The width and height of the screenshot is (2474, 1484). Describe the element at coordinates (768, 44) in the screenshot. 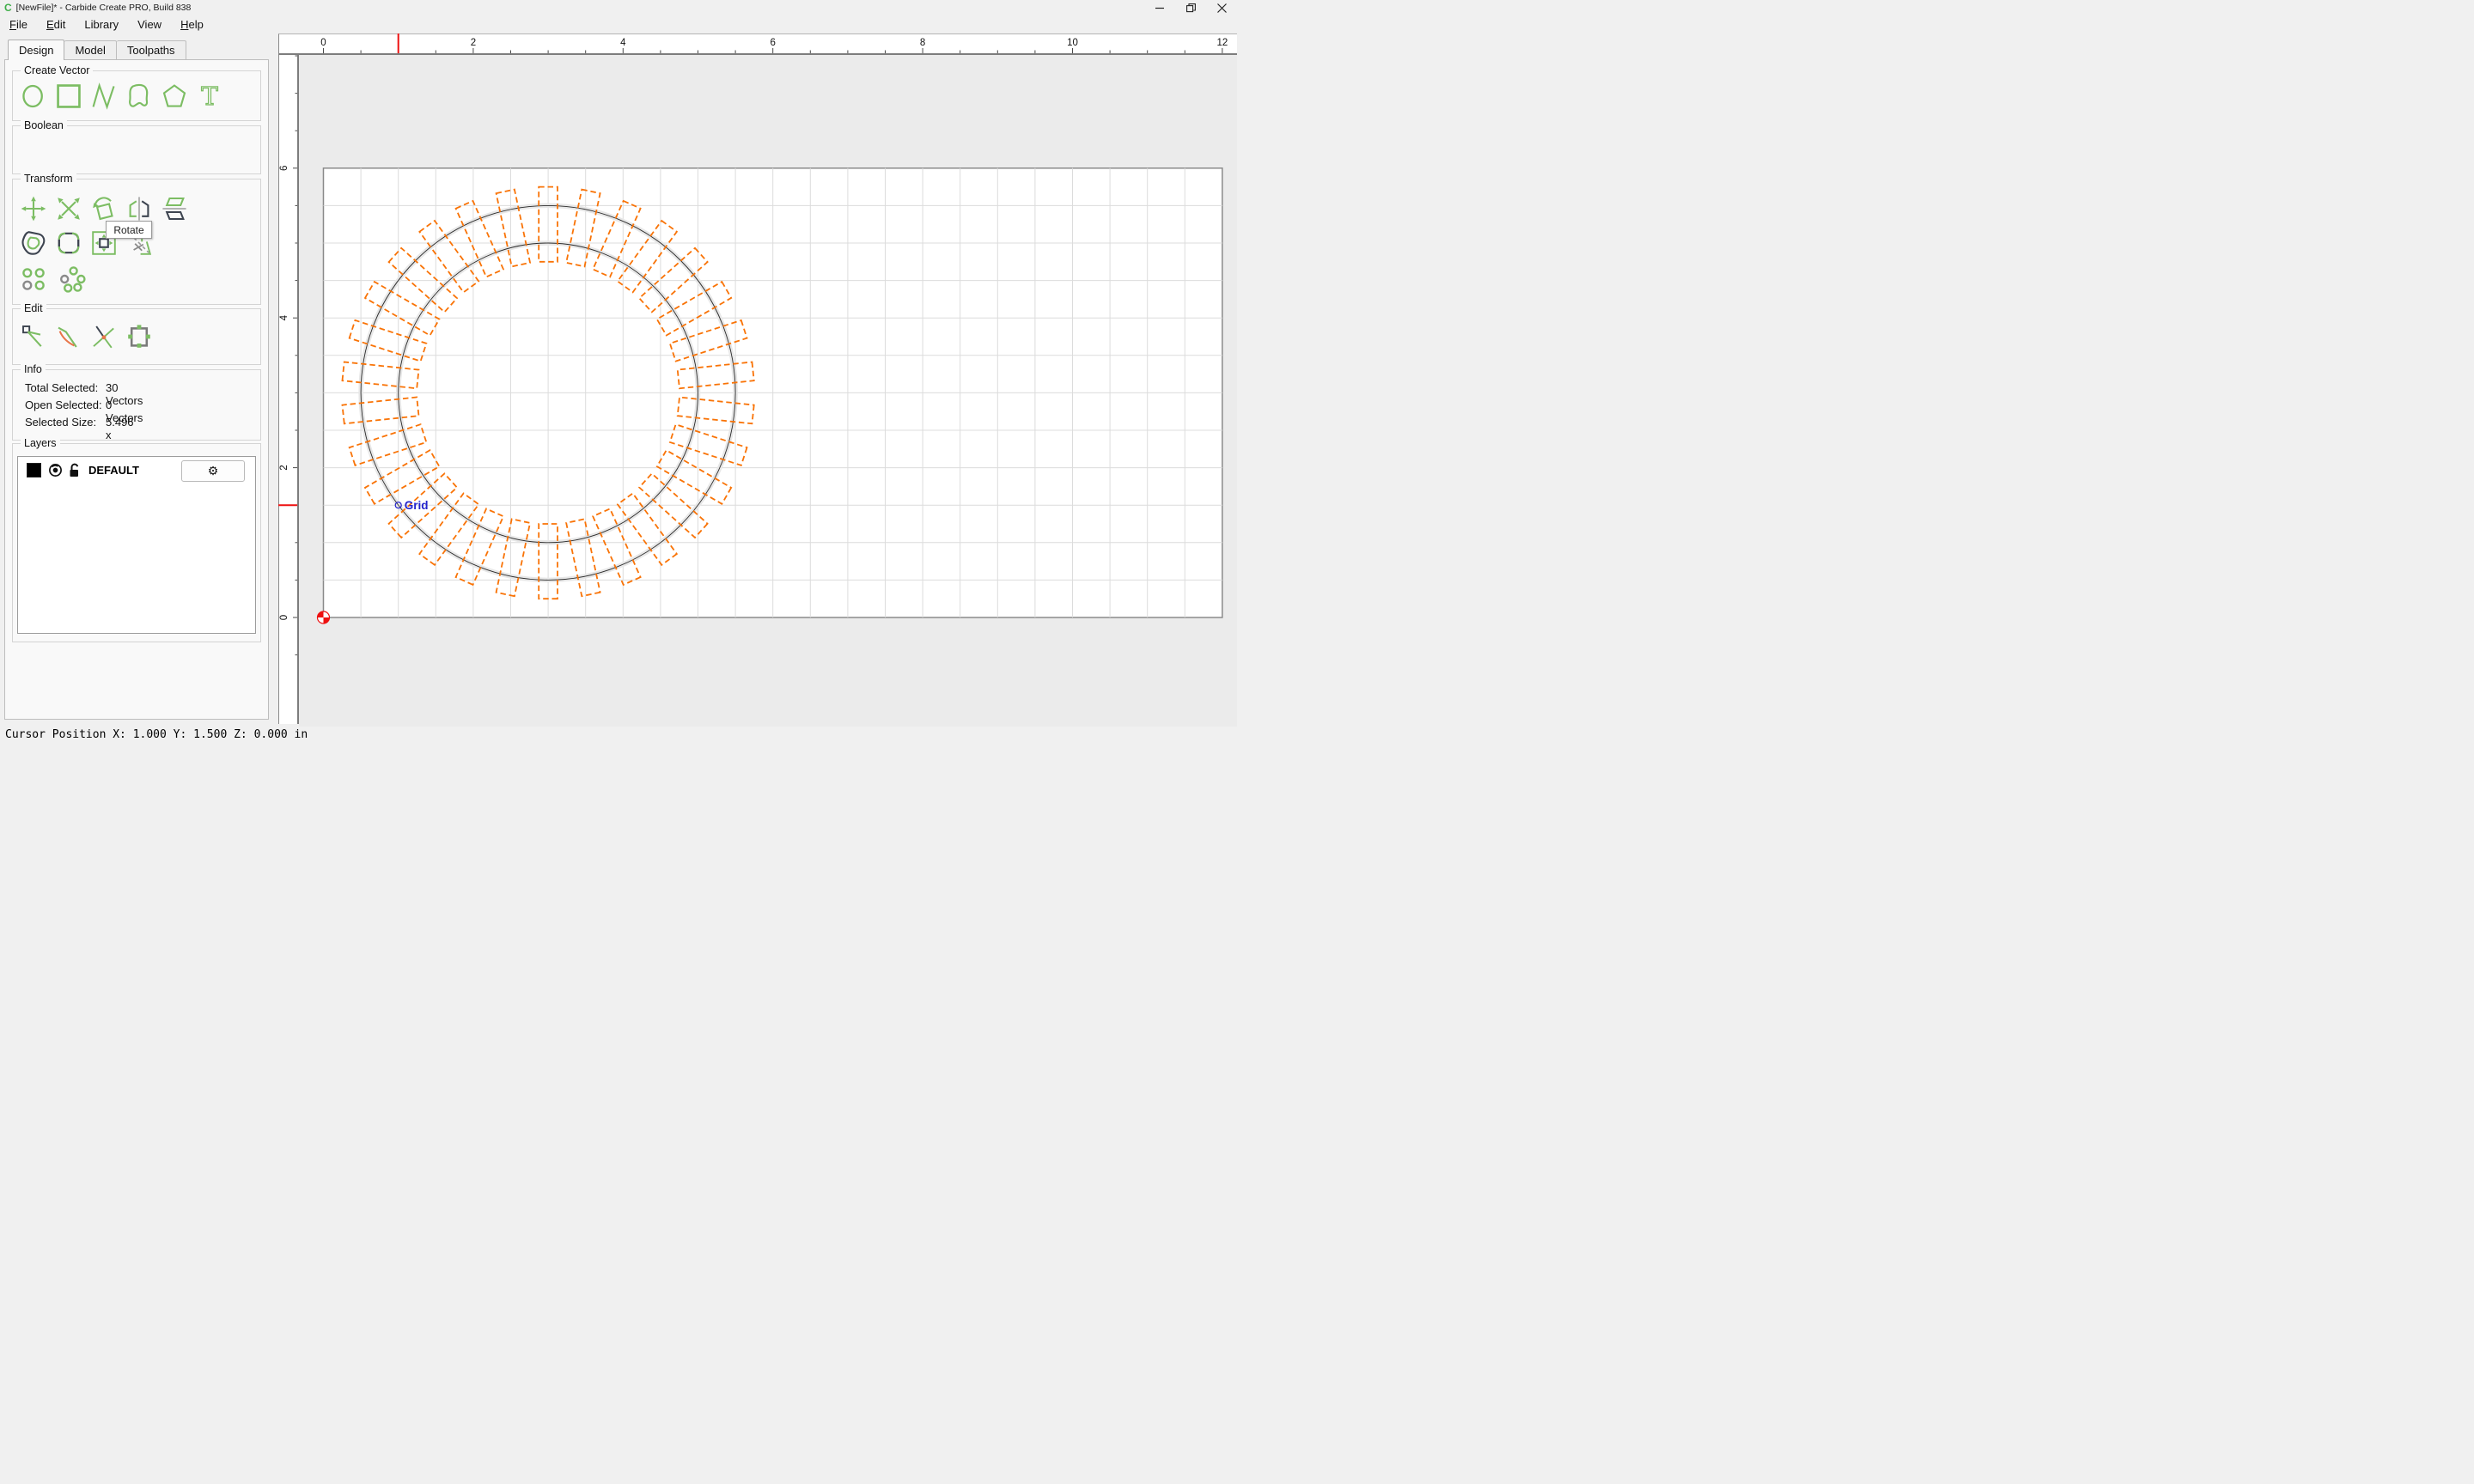

I see `horizontal-ruler: 0 2 4 6 8 10 12` at that location.